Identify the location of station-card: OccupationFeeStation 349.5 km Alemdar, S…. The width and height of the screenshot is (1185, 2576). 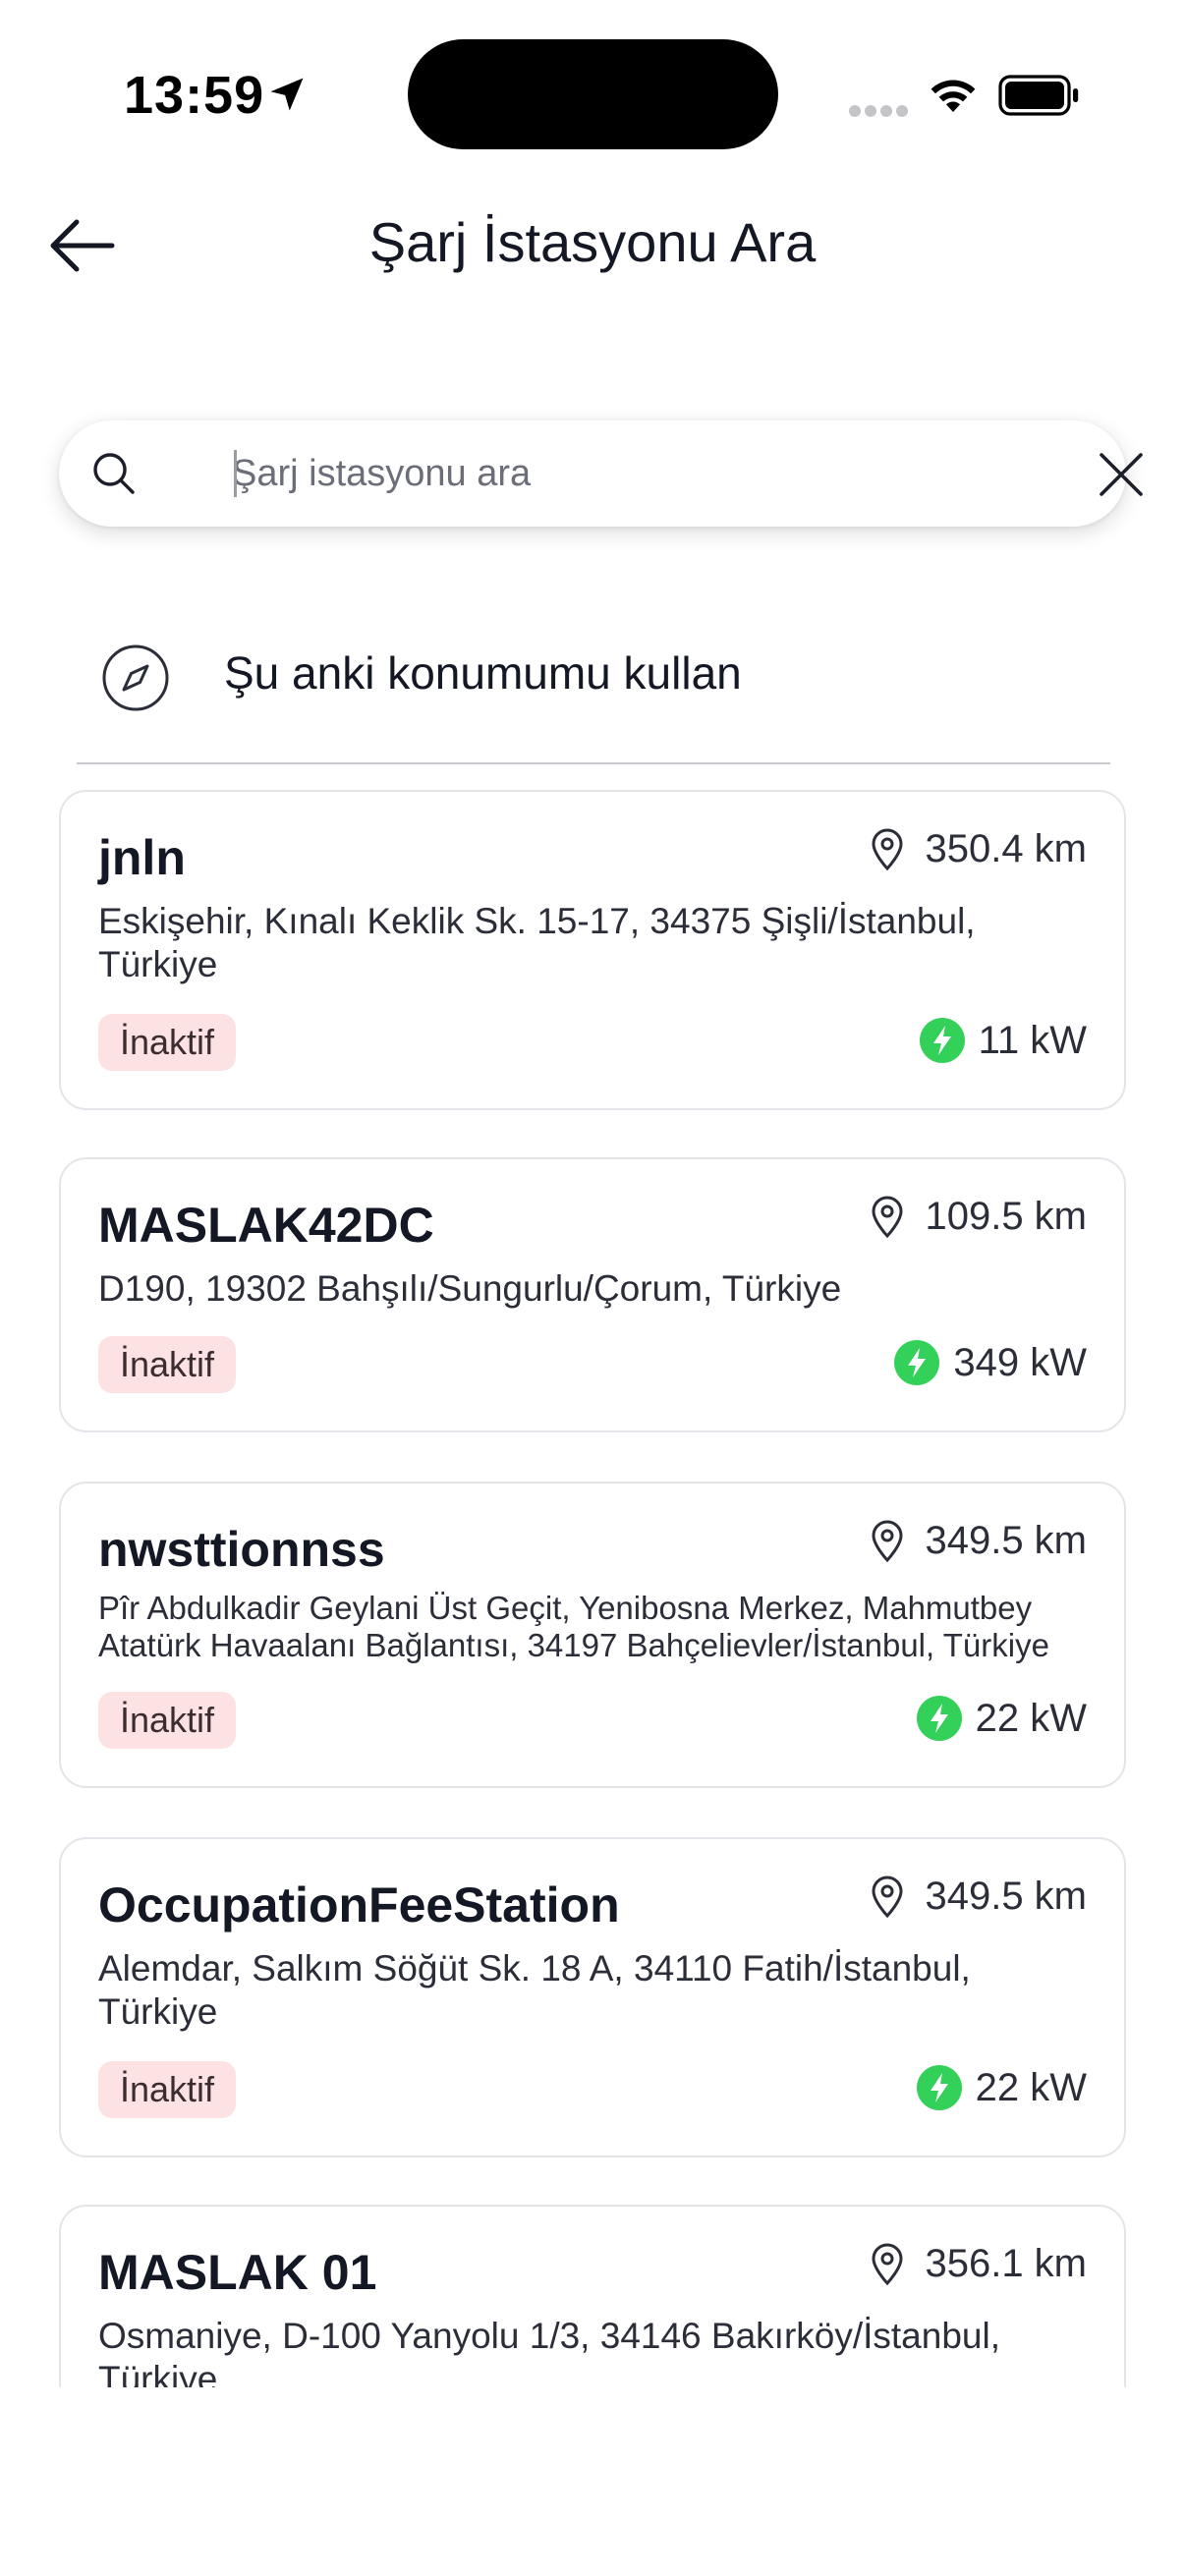
(592, 1997).